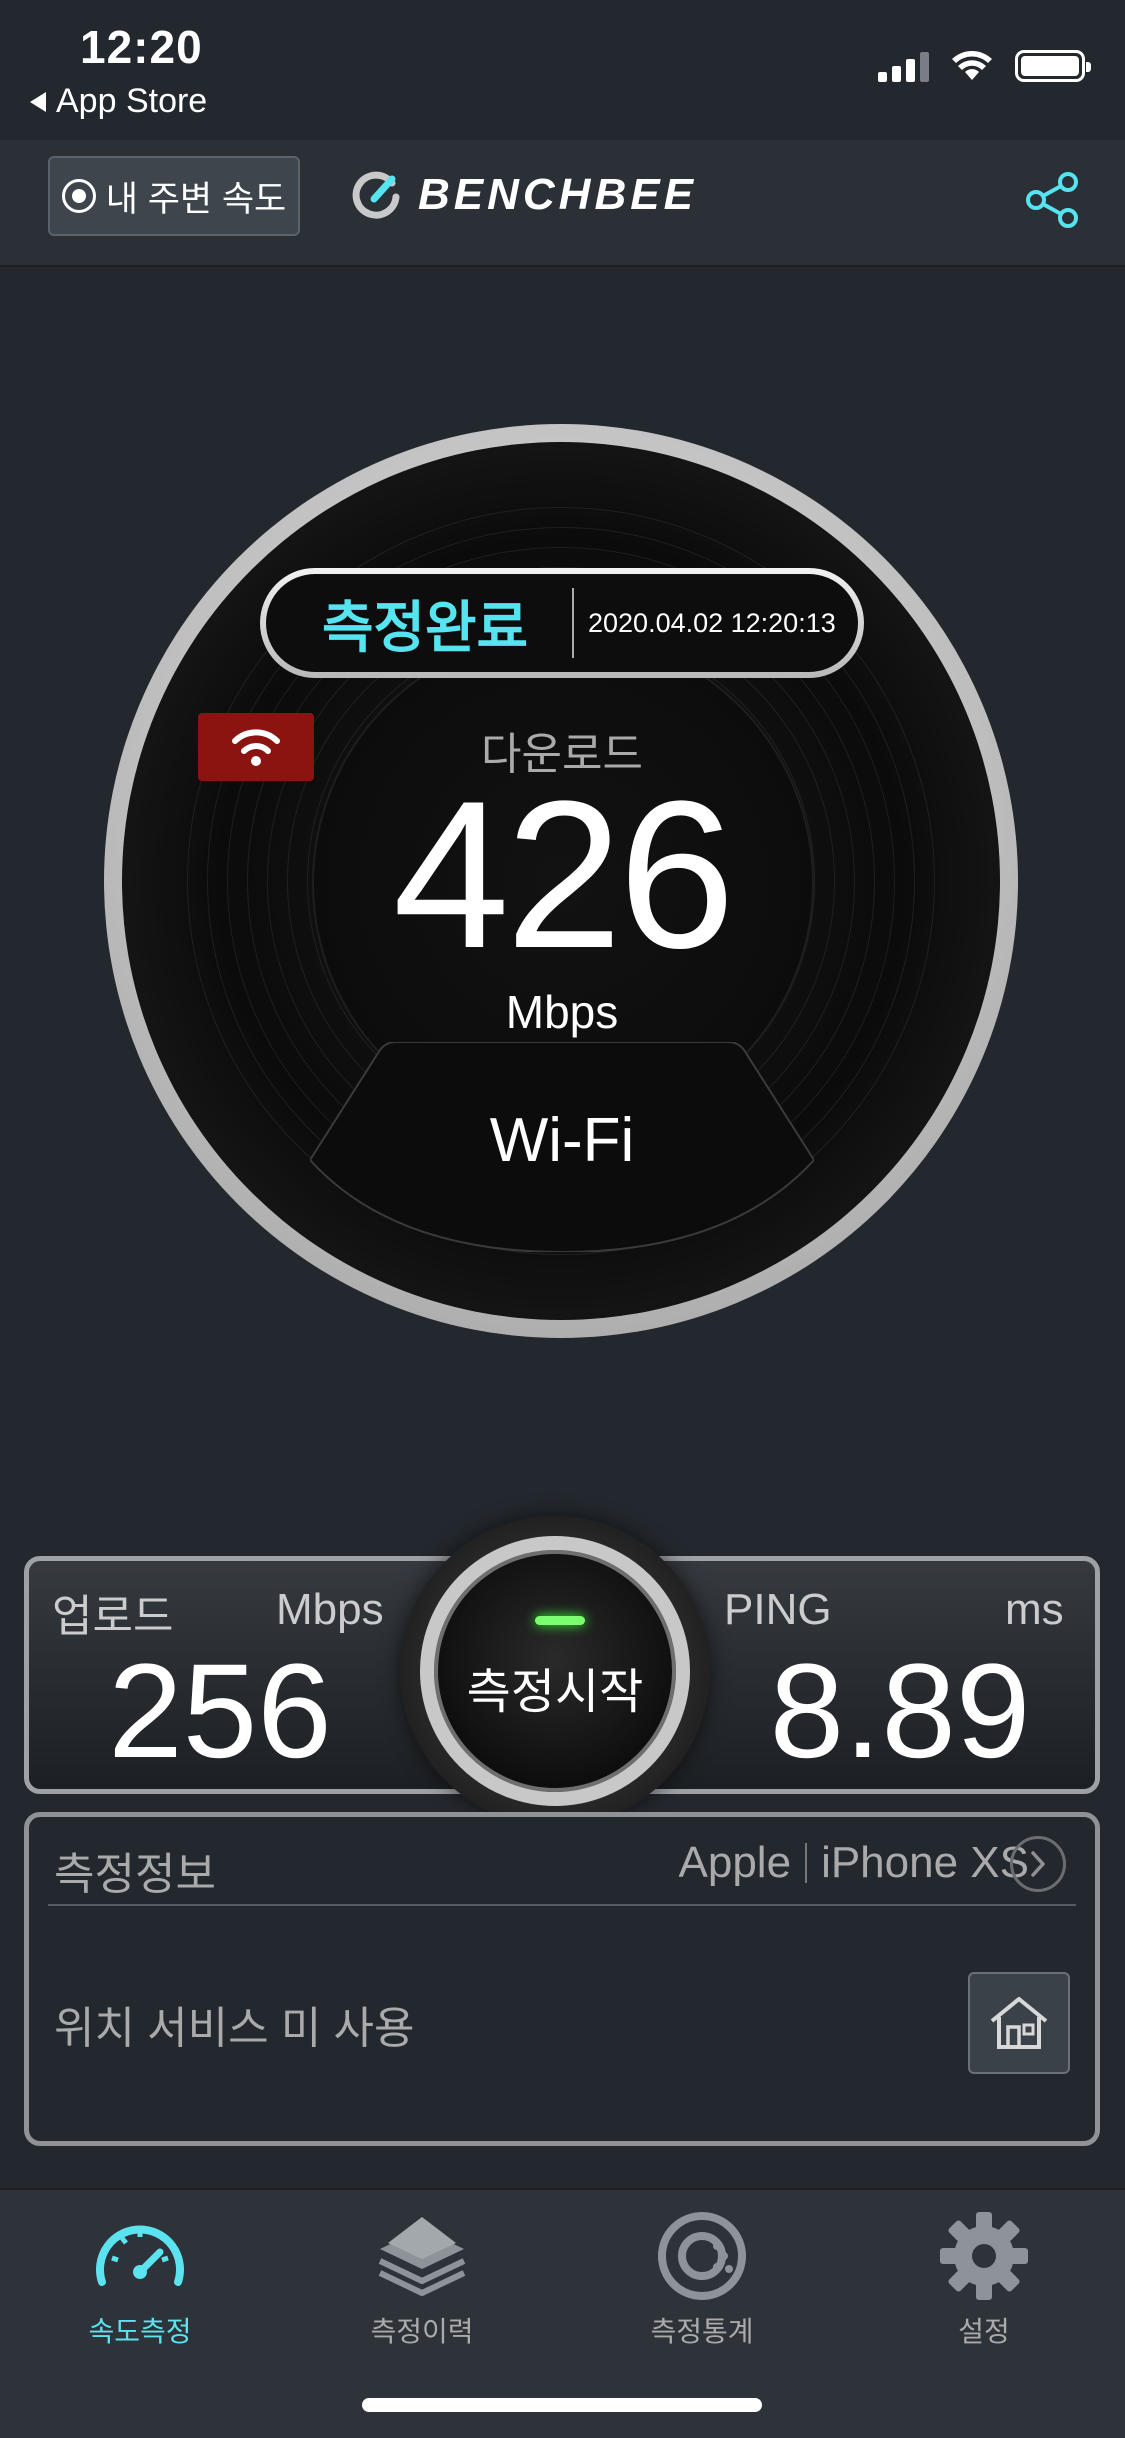 The image size is (1125, 2438). Describe the element at coordinates (562, 1905) in the screenshot. I see `info-divider` at that location.